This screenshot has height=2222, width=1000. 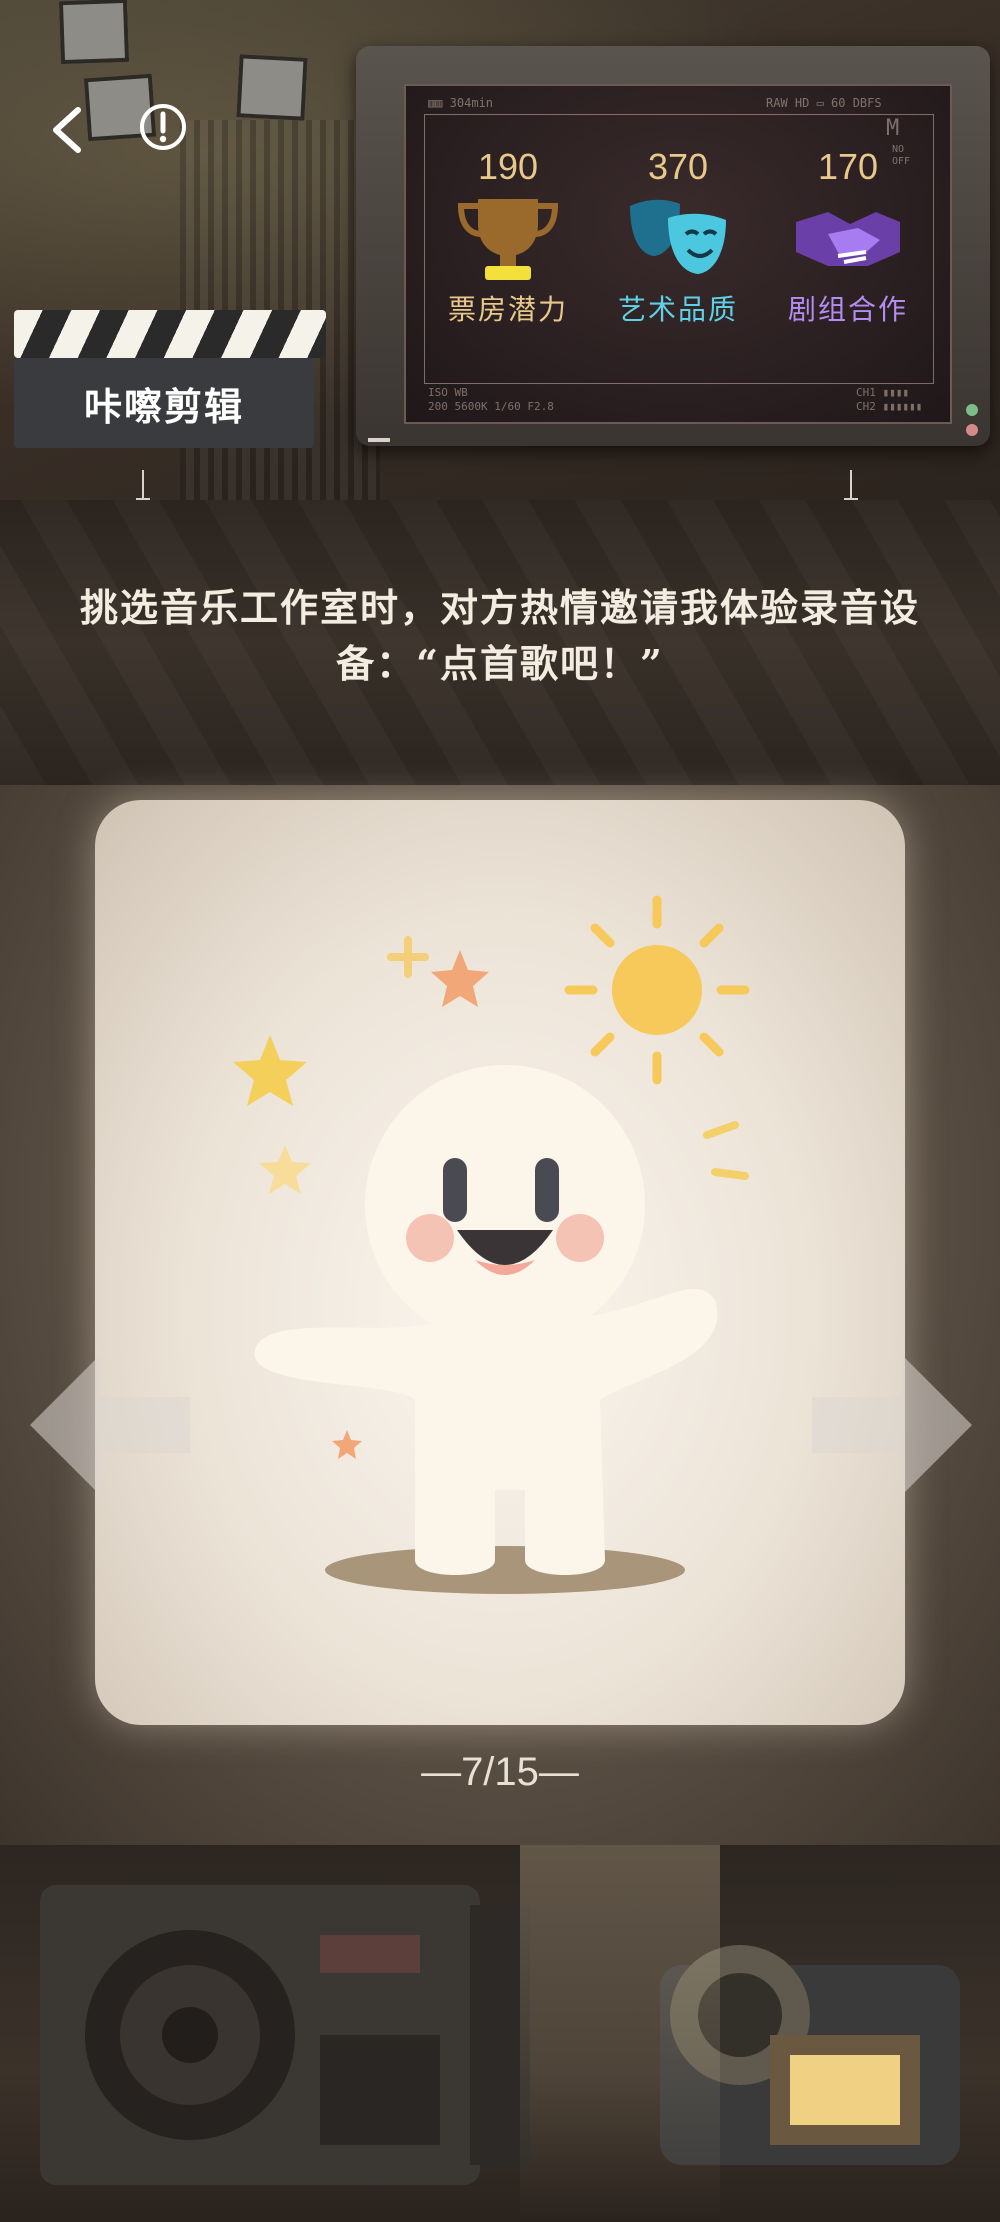 I want to click on handshake-icon, so click(x=848, y=239).